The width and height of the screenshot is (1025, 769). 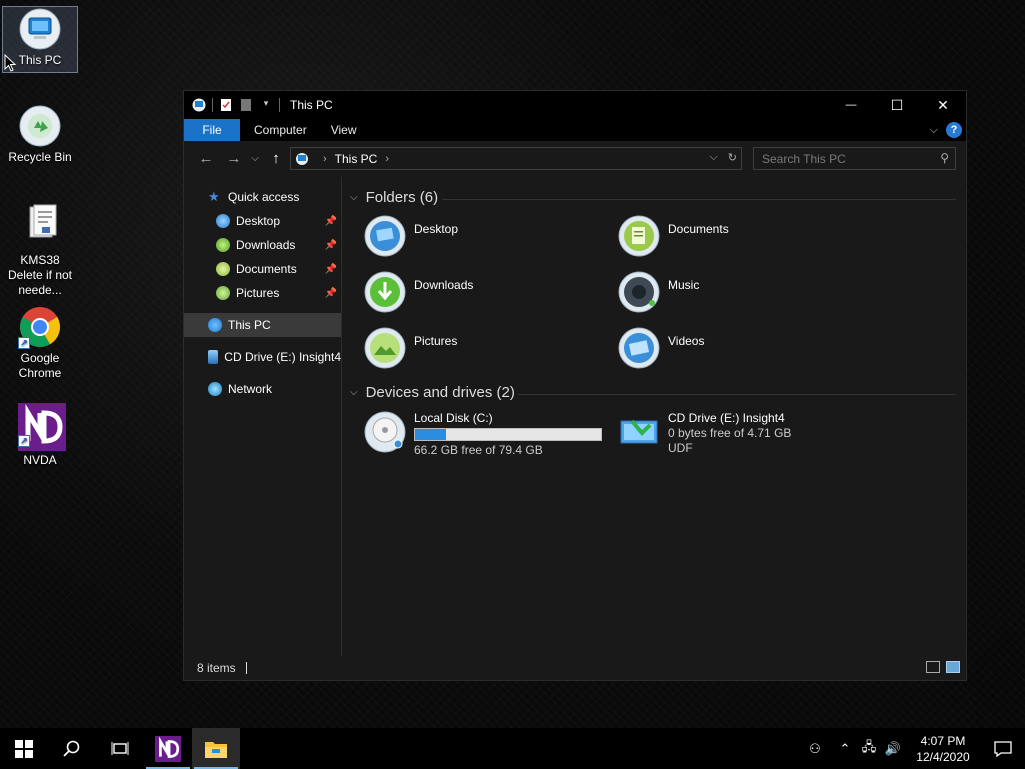 What do you see at coordinates (246, 668) in the screenshot?
I see `separator` at bounding box center [246, 668].